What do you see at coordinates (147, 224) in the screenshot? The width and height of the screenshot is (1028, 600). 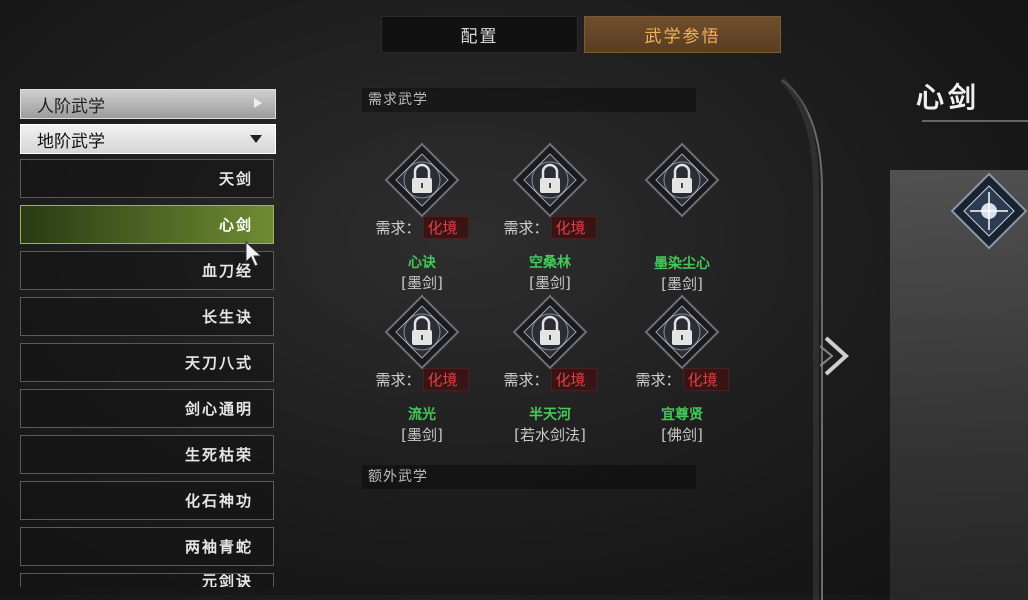 I see `skill-item-xinjian: 心剑` at bounding box center [147, 224].